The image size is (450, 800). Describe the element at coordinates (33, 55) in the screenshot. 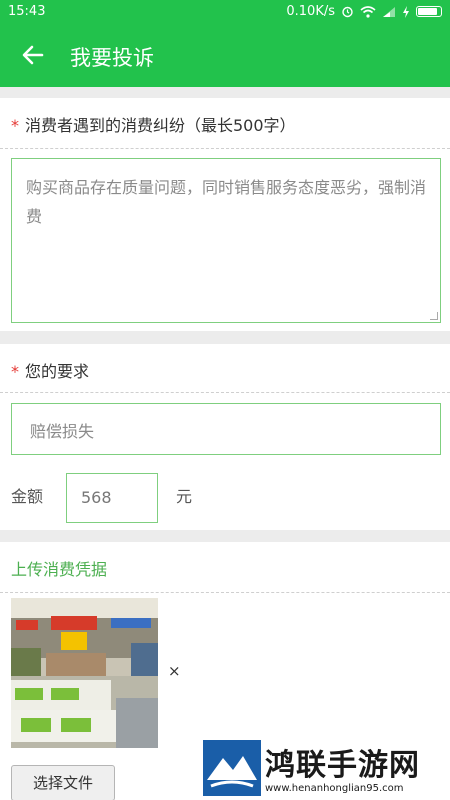

I see `back-arrow-icon` at that location.